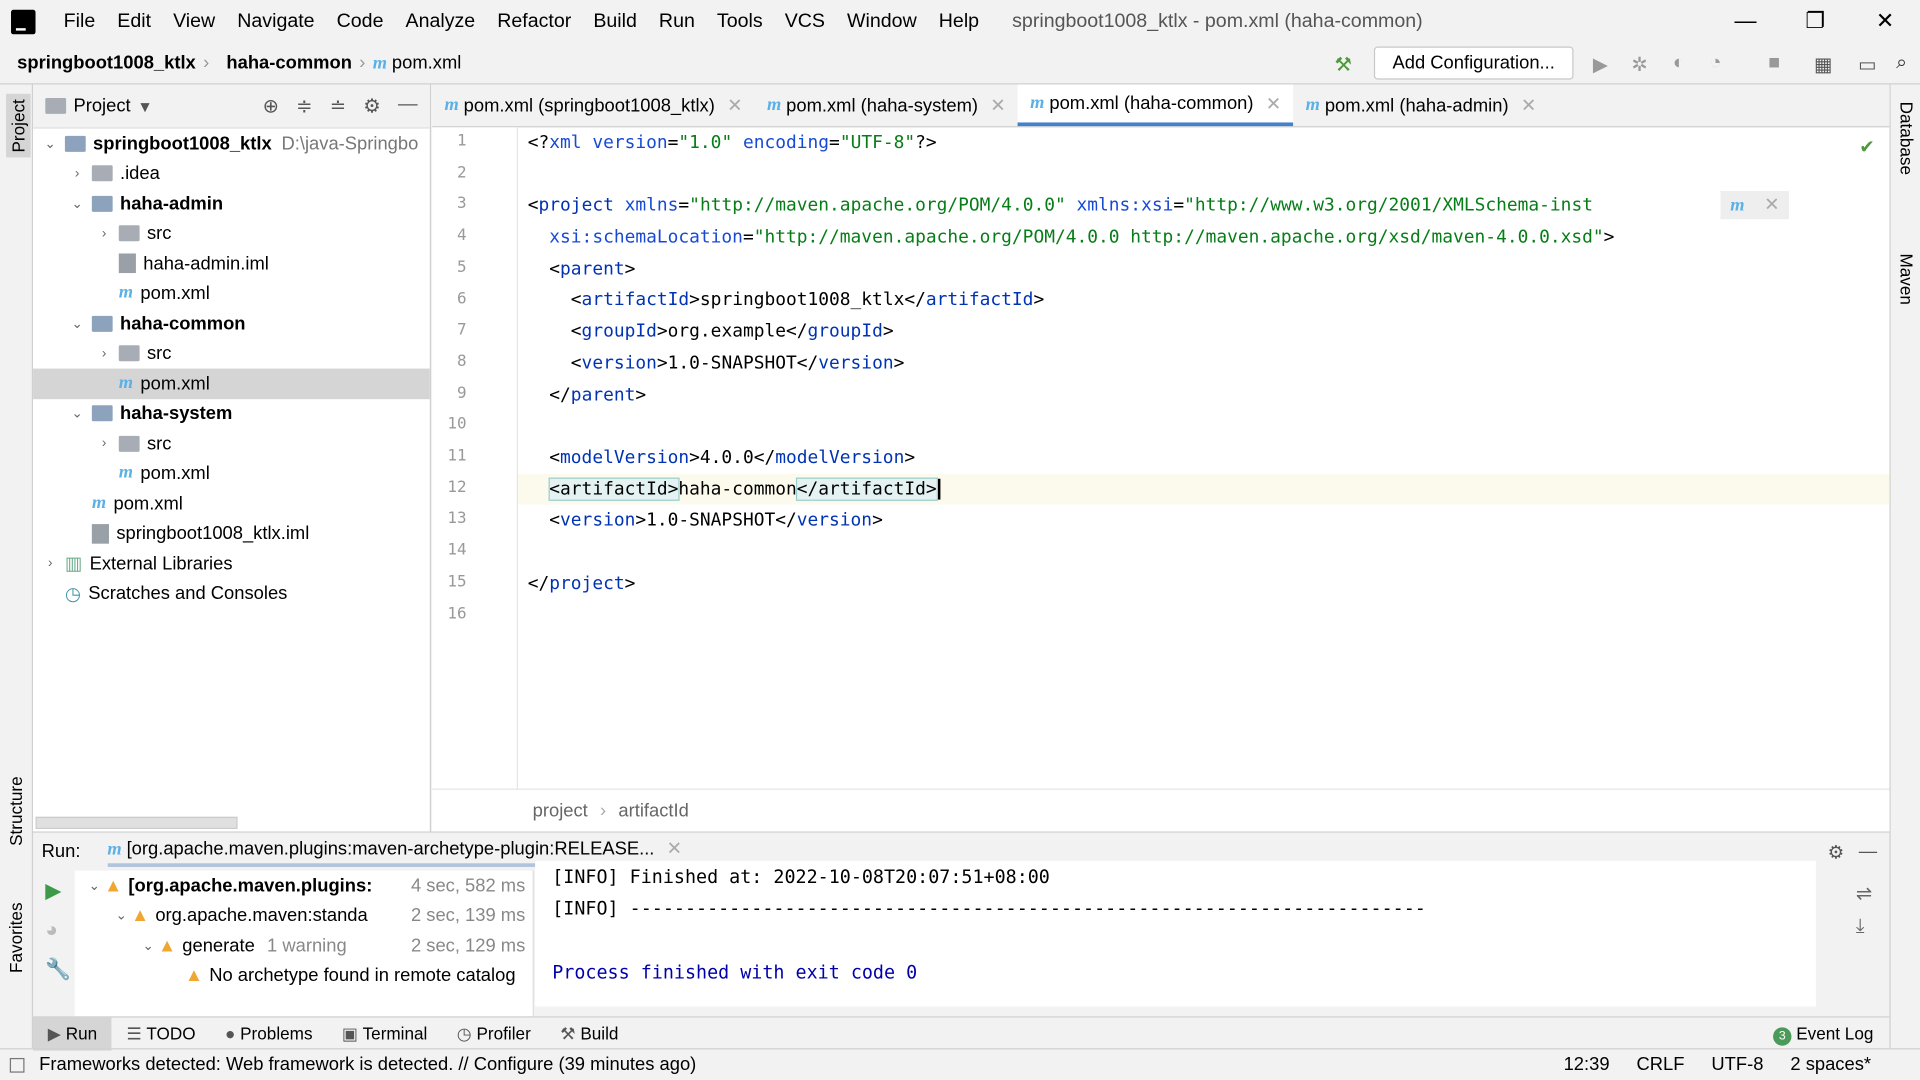  Describe the element at coordinates (17, 1065) in the screenshot. I see `toggle-tool-windows-icon` at that location.